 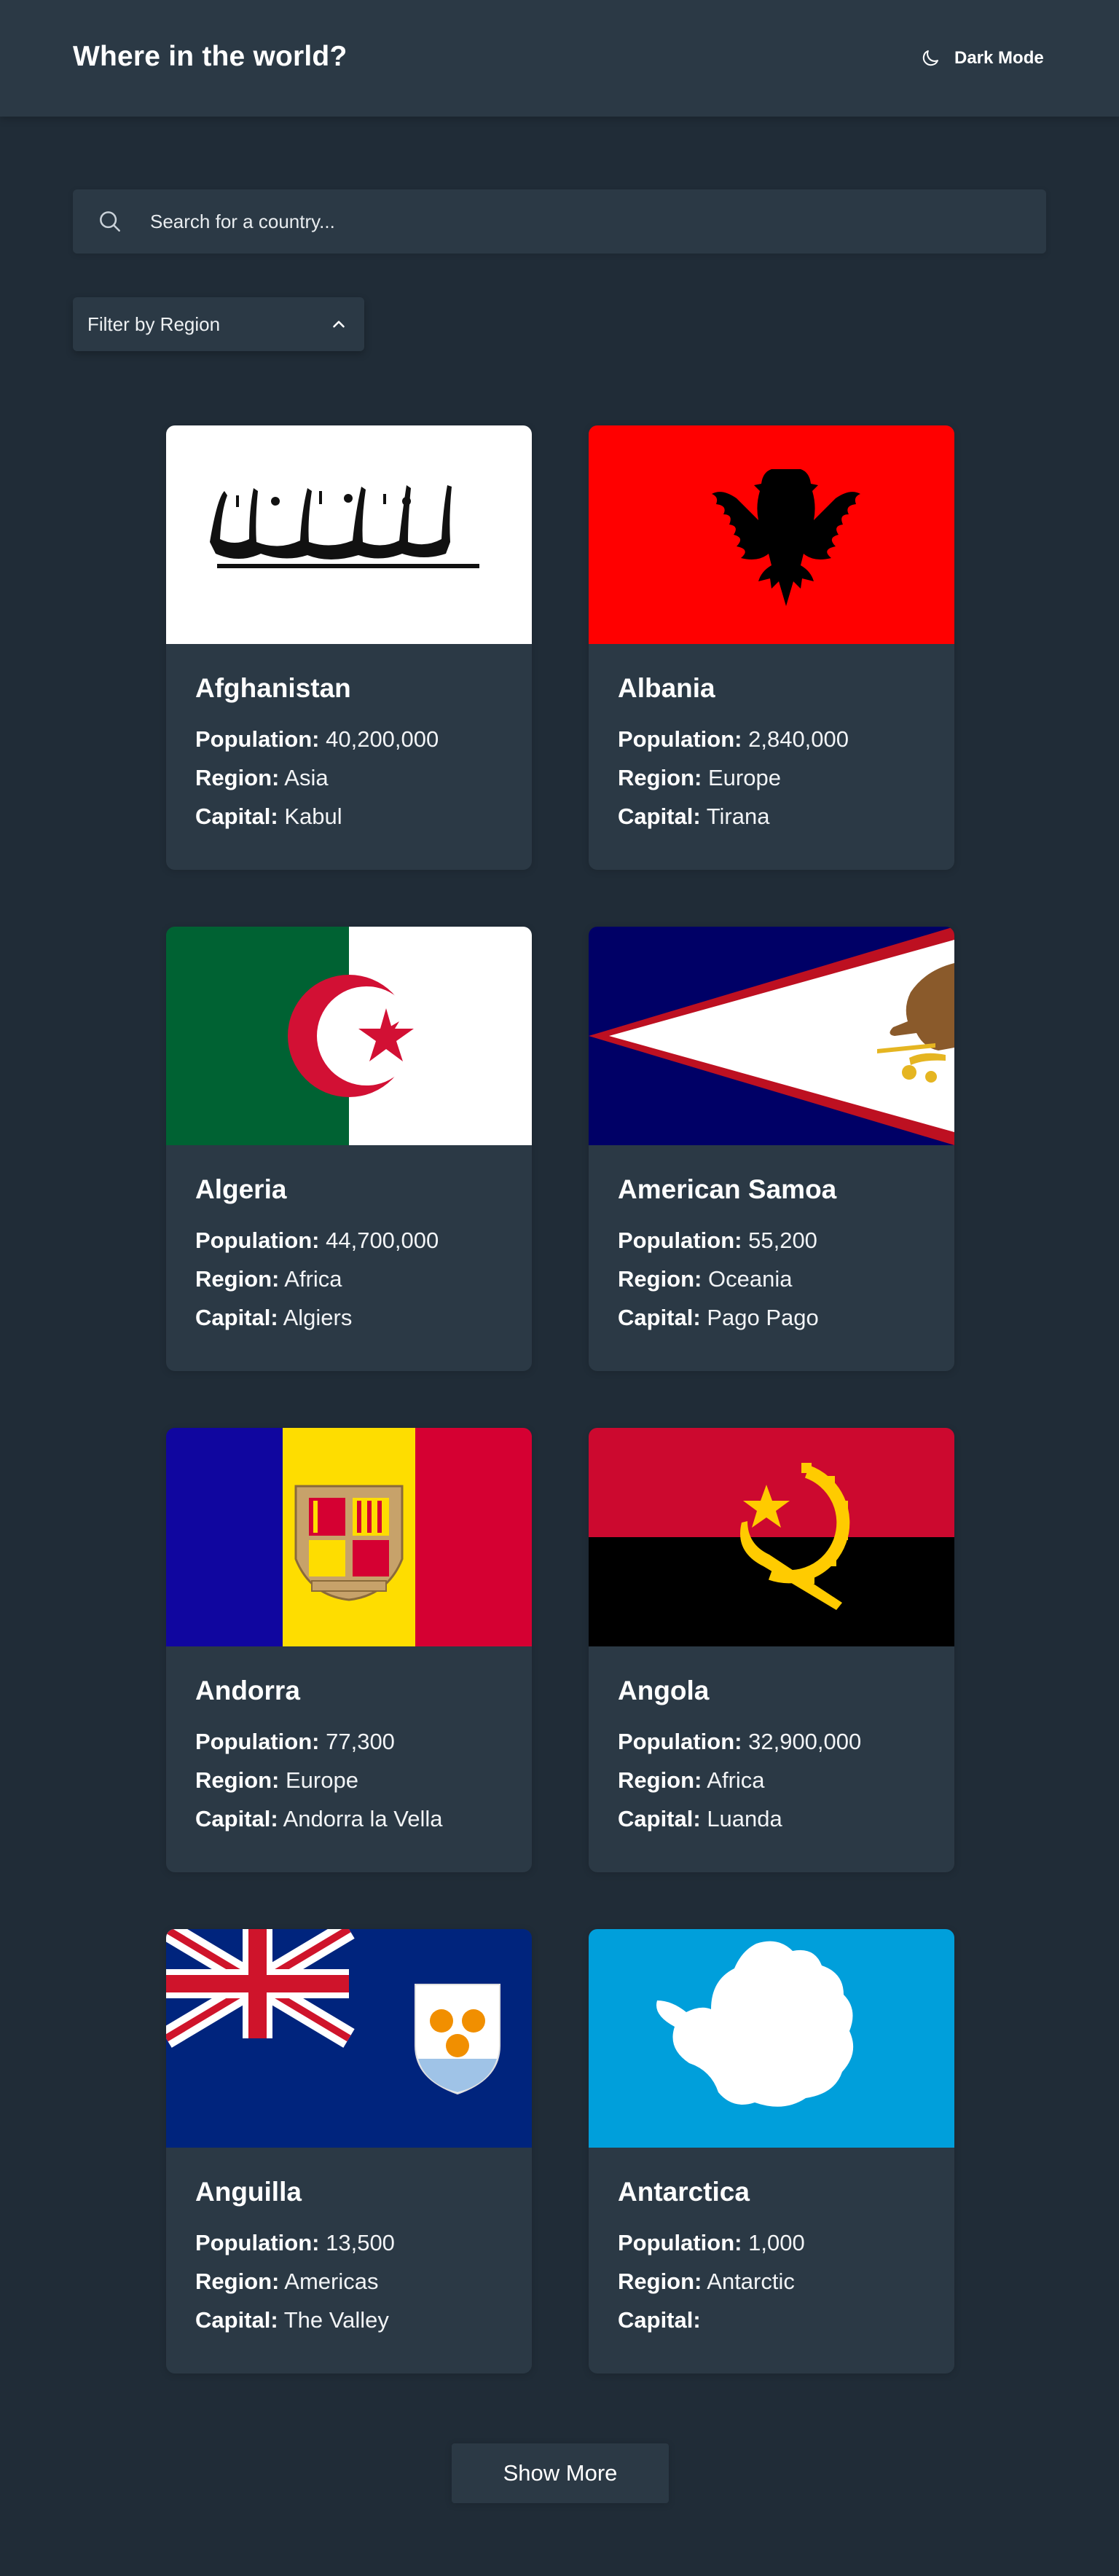 What do you see at coordinates (805, 1741) in the screenshot?
I see `population-value: 32,900,000` at bounding box center [805, 1741].